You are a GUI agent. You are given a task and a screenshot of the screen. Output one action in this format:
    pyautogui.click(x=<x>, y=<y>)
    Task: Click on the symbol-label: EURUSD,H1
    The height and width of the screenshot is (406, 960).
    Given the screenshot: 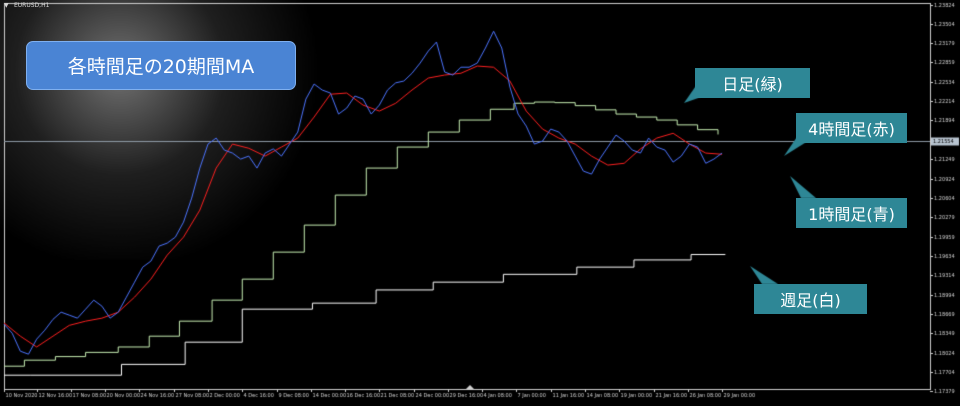 What is the action you would take?
    pyautogui.click(x=32, y=5)
    